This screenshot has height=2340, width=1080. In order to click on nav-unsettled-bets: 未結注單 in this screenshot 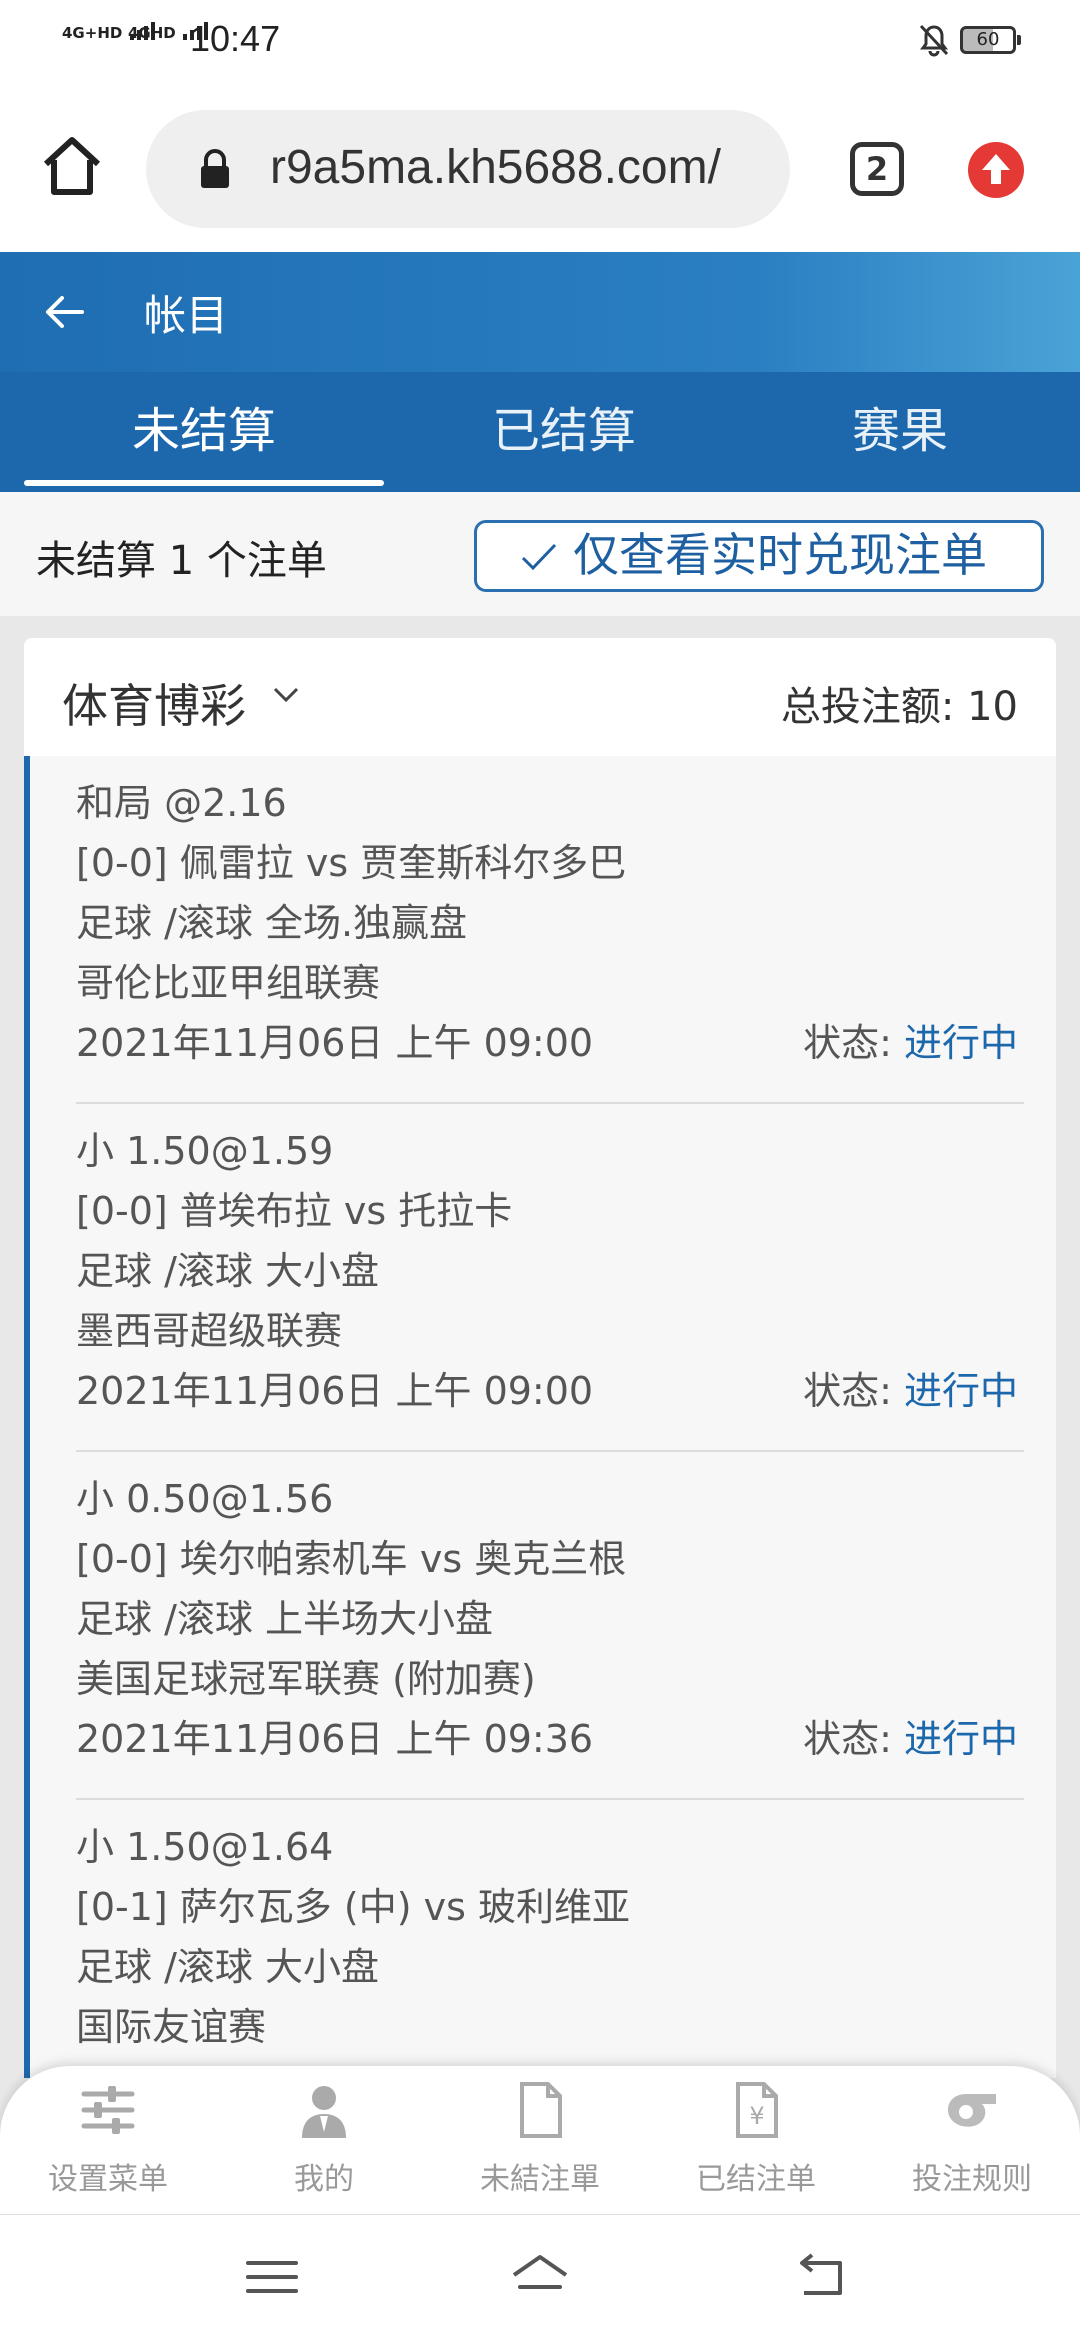, I will do `click(540, 2140)`.